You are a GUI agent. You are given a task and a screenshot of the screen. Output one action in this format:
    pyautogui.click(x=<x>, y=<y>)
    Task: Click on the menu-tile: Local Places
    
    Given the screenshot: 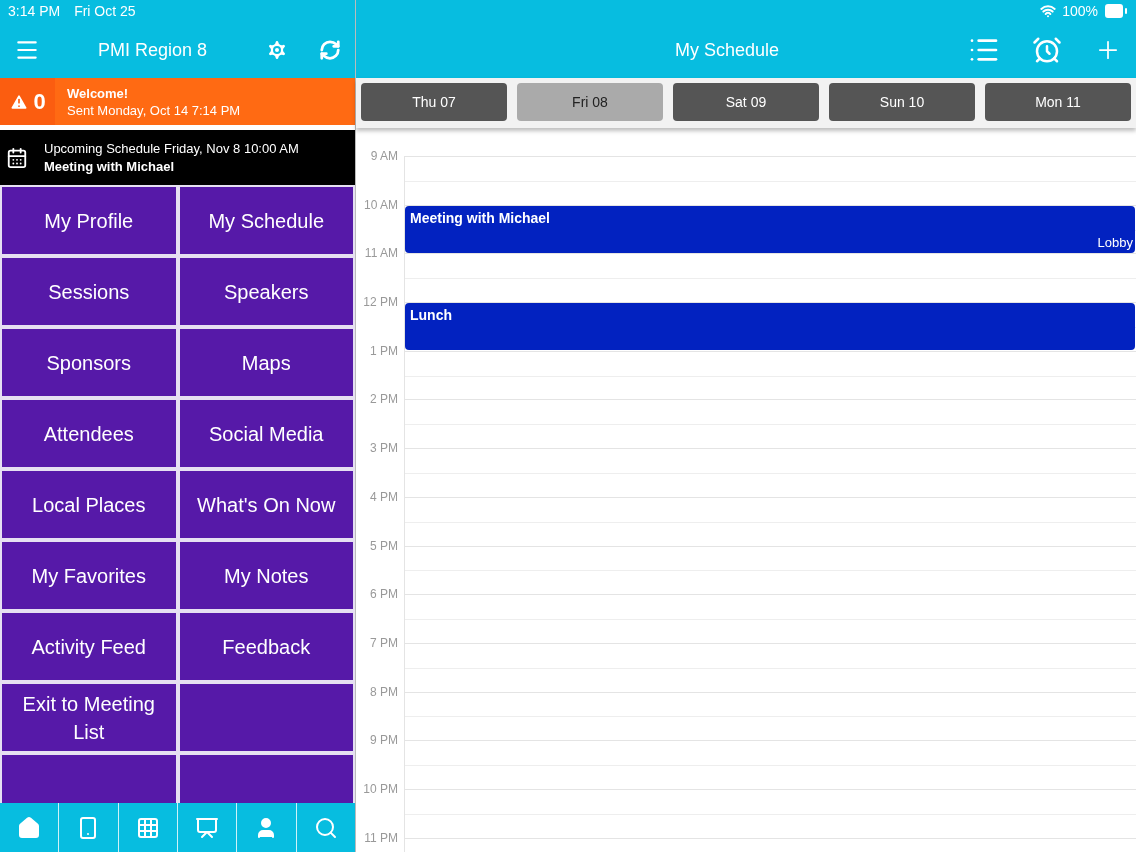 What is the action you would take?
    pyautogui.click(x=89, y=504)
    